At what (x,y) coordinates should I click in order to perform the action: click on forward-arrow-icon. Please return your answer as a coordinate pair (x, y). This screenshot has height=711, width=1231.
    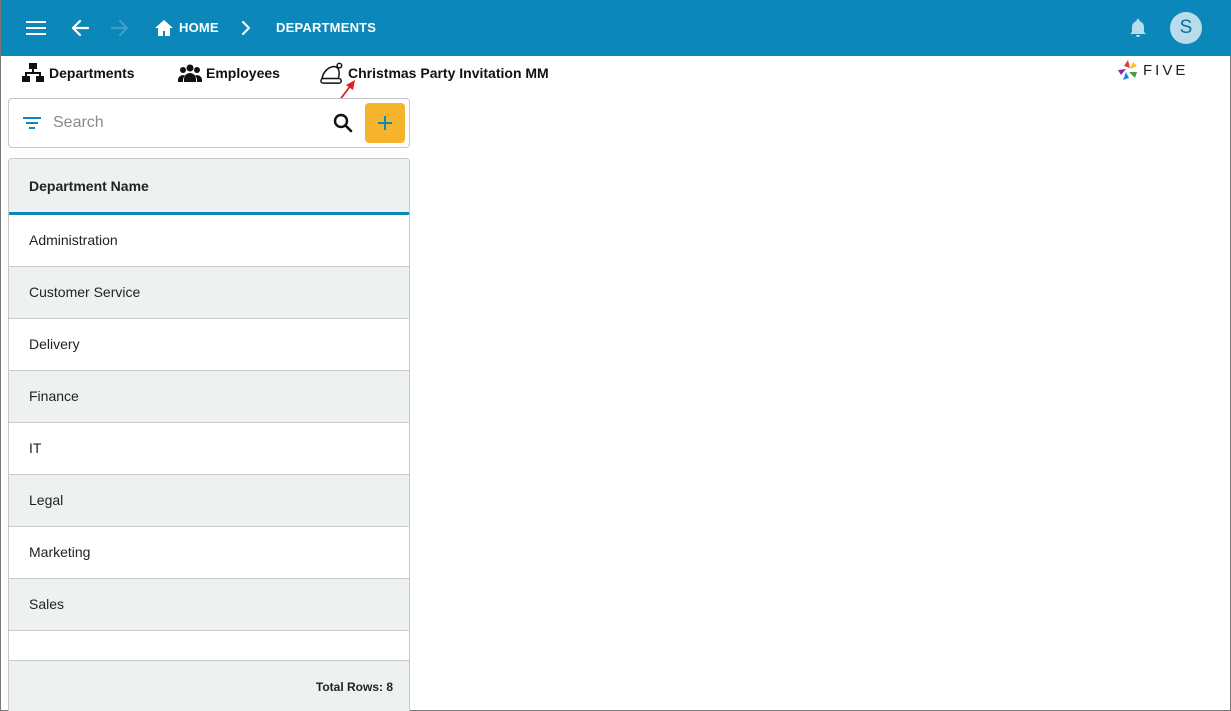
    Looking at the image, I should click on (120, 28).